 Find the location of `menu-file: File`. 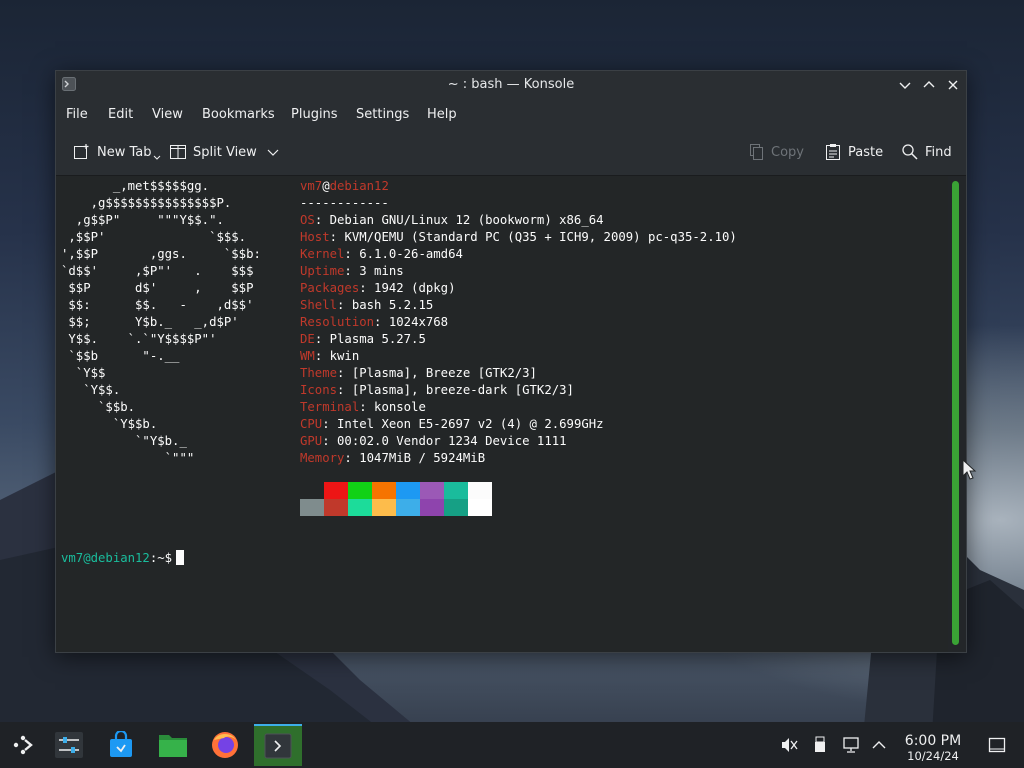

menu-file: File is located at coordinates (77, 114).